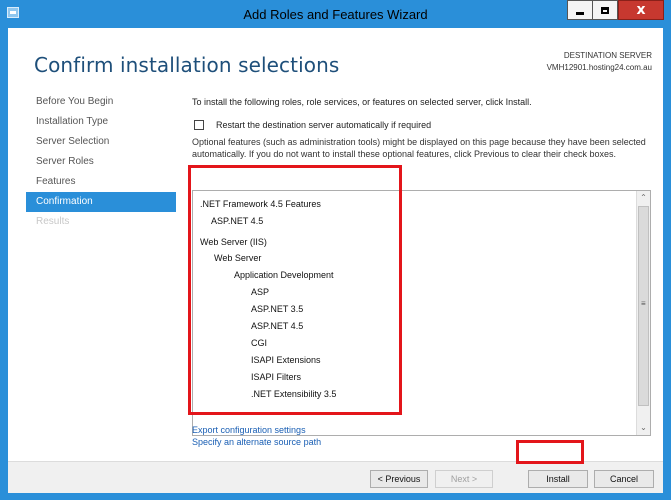 This screenshot has width=671, height=500. I want to click on feature-item: .NET Framework 4.5 Features, so click(260, 204).